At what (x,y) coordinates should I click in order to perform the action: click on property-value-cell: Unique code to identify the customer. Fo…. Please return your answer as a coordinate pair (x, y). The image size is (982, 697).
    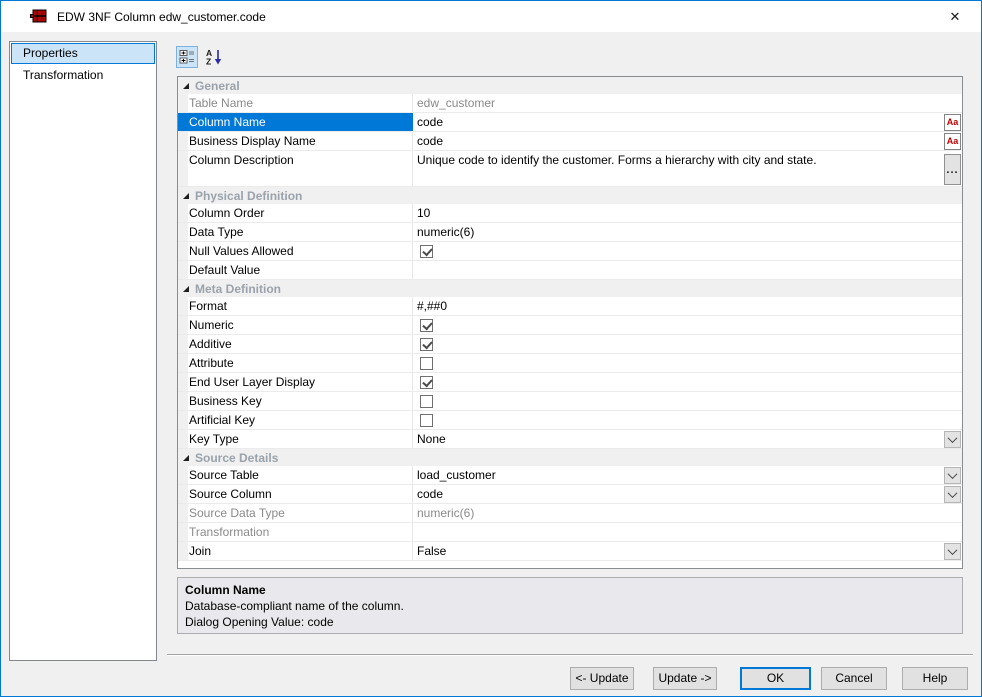
    Looking at the image, I should click on (687, 168).